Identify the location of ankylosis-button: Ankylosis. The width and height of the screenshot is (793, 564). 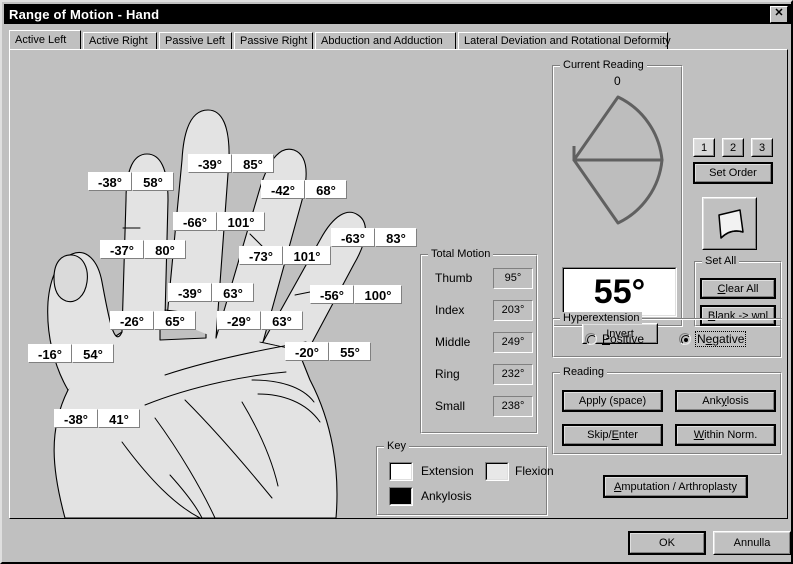
(725, 401).